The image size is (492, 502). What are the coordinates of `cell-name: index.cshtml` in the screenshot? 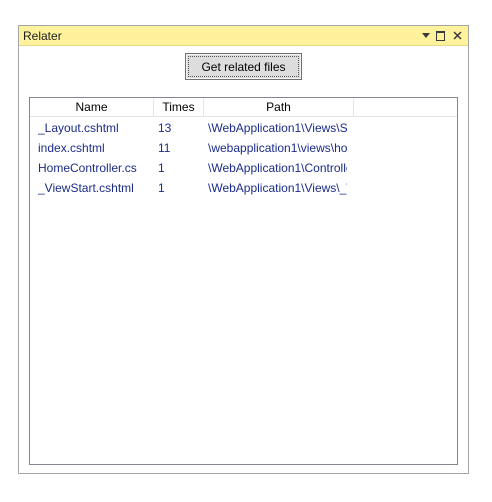 It's located at (71, 148).